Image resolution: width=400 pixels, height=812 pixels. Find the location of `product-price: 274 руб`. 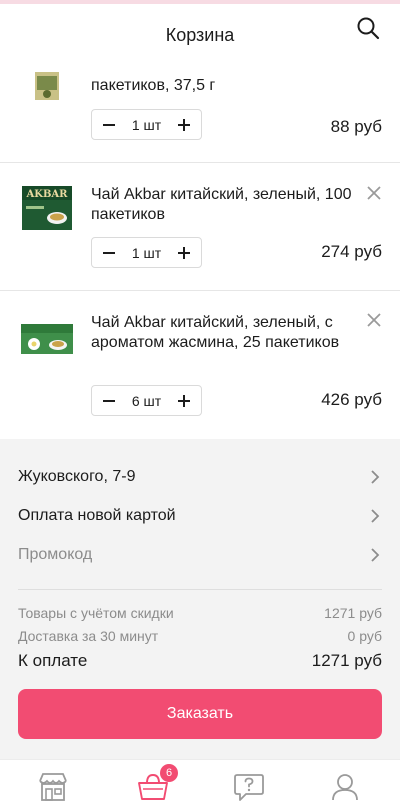

product-price: 274 руб is located at coordinates (351, 251).